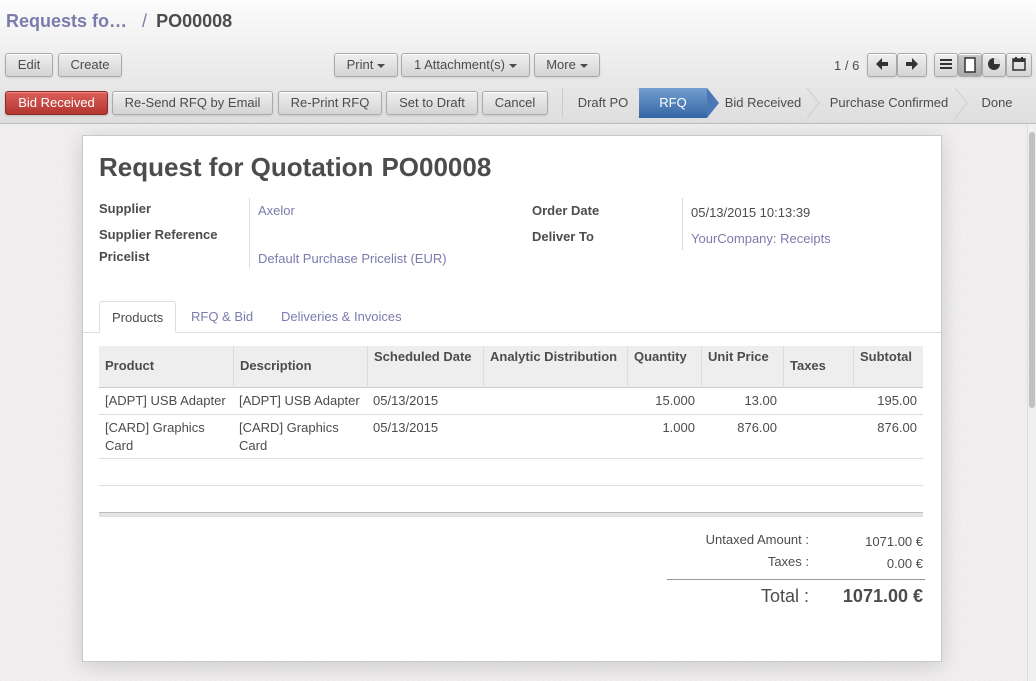 The image size is (1036, 681). I want to click on supplier-reference-label: Supplier Reference, so click(158, 234).